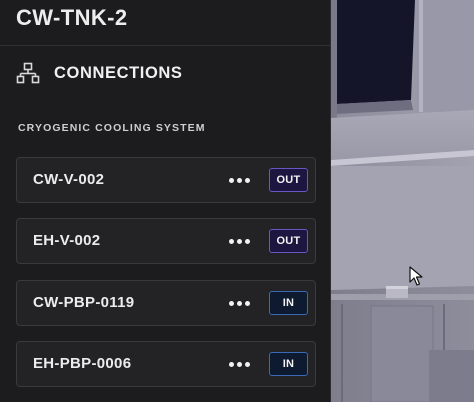  I want to click on mouse-pointer-icon, so click(416, 276).